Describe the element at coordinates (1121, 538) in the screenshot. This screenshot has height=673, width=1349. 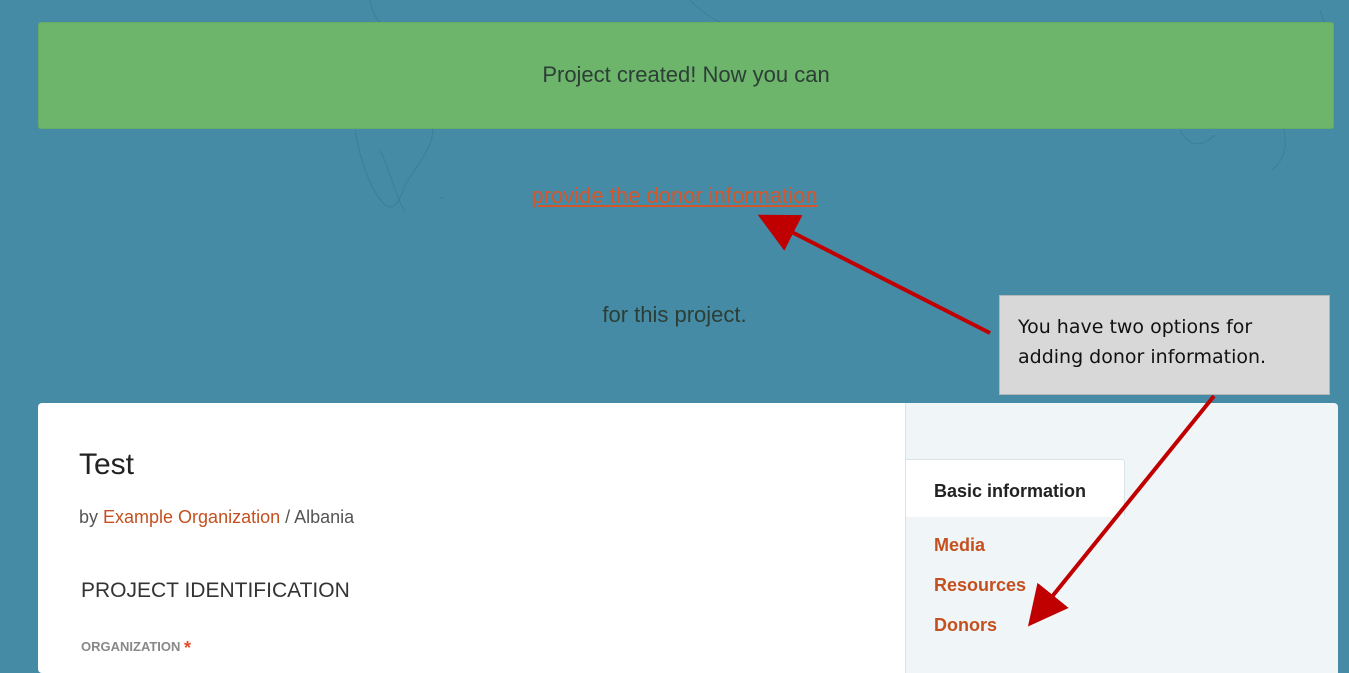
I see `sidebar-nav: Basic information Media Resources Donors` at that location.